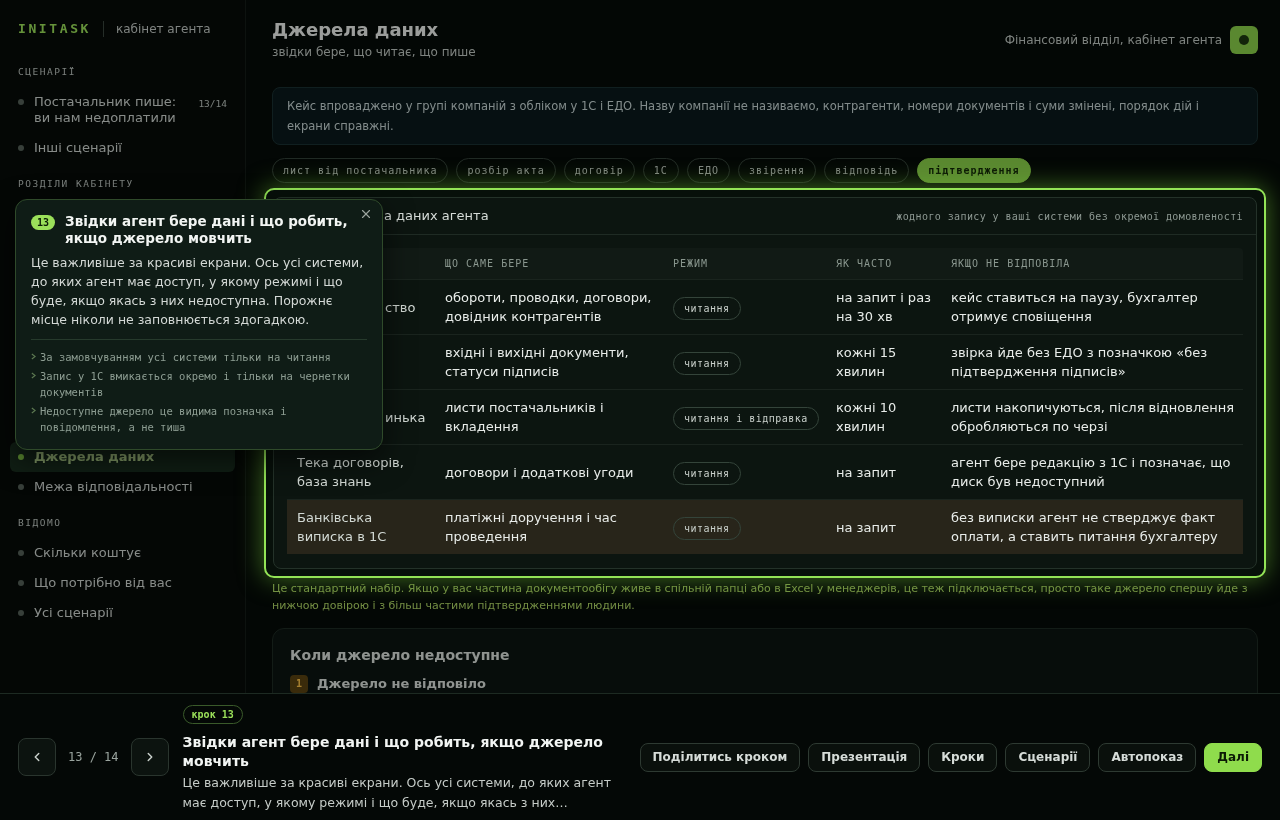 Image resolution: width=1280 pixels, height=820 pixels. Describe the element at coordinates (366, 214) in the screenshot. I see `close-icon` at that location.